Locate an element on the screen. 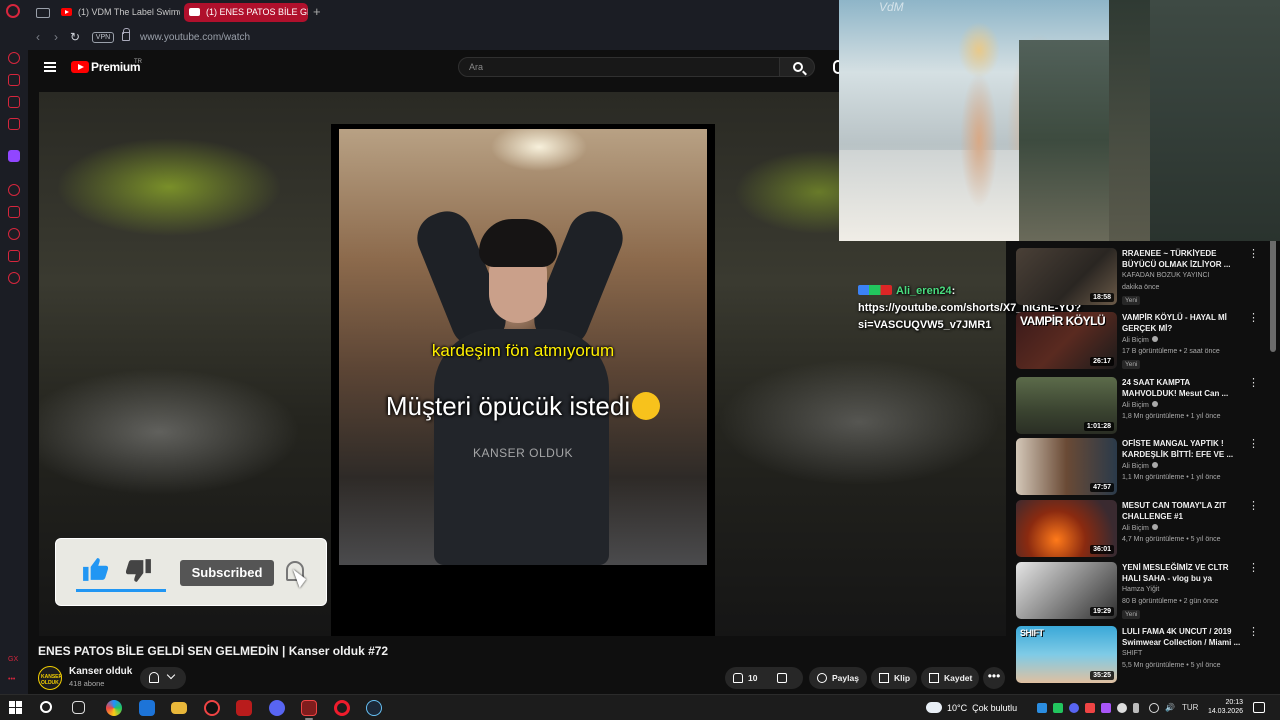 Image resolution: width=1280 pixels, height=720 pixels. mail-icon is located at coordinates (147, 708).